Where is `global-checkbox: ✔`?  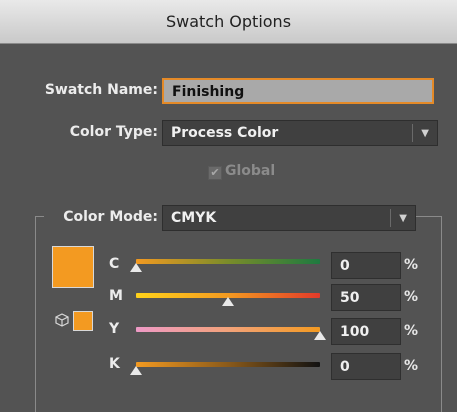
global-checkbox: ✔ is located at coordinates (215, 173).